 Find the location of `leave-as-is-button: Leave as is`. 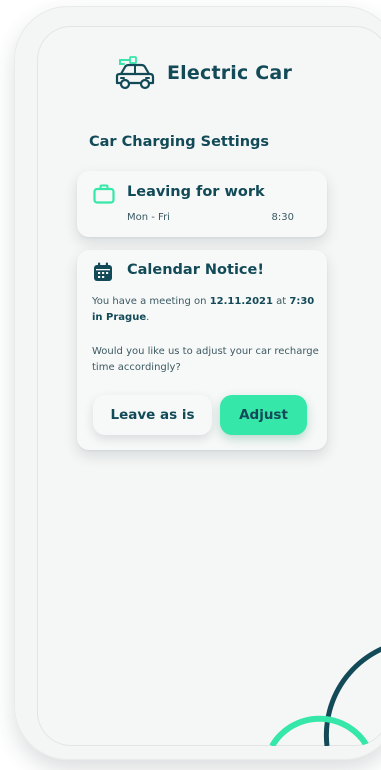

leave-as-is-button: Leave as is is located at coordinates (152, 415).